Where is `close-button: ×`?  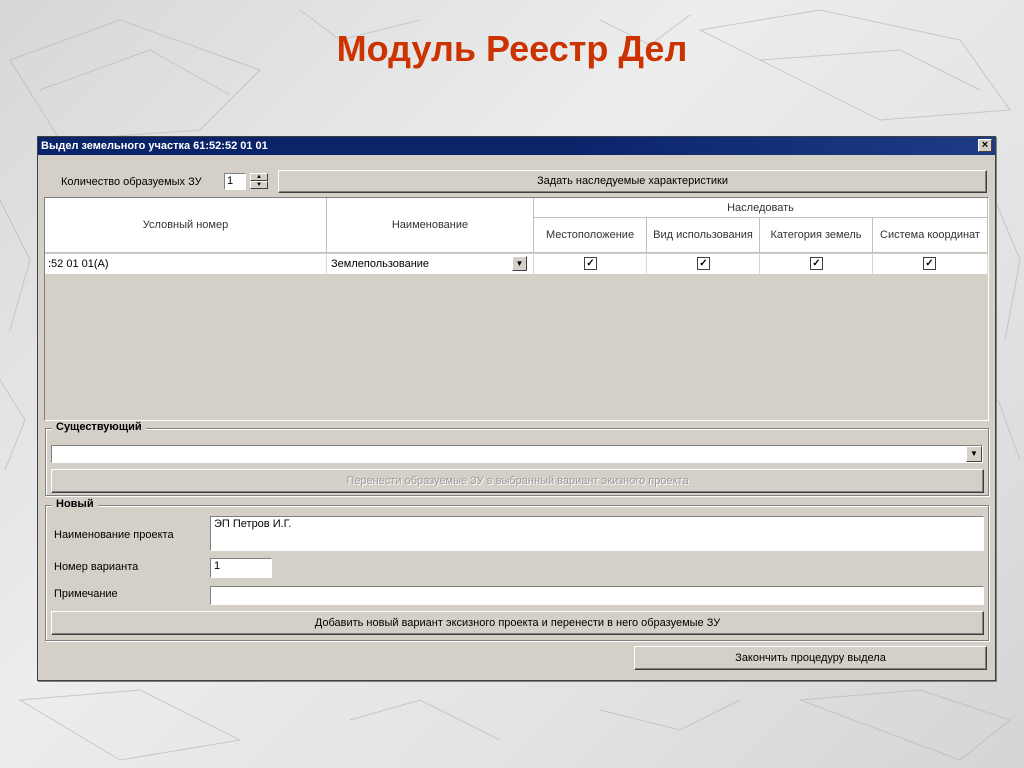
close-button: × is located at coordinates (985, 145).